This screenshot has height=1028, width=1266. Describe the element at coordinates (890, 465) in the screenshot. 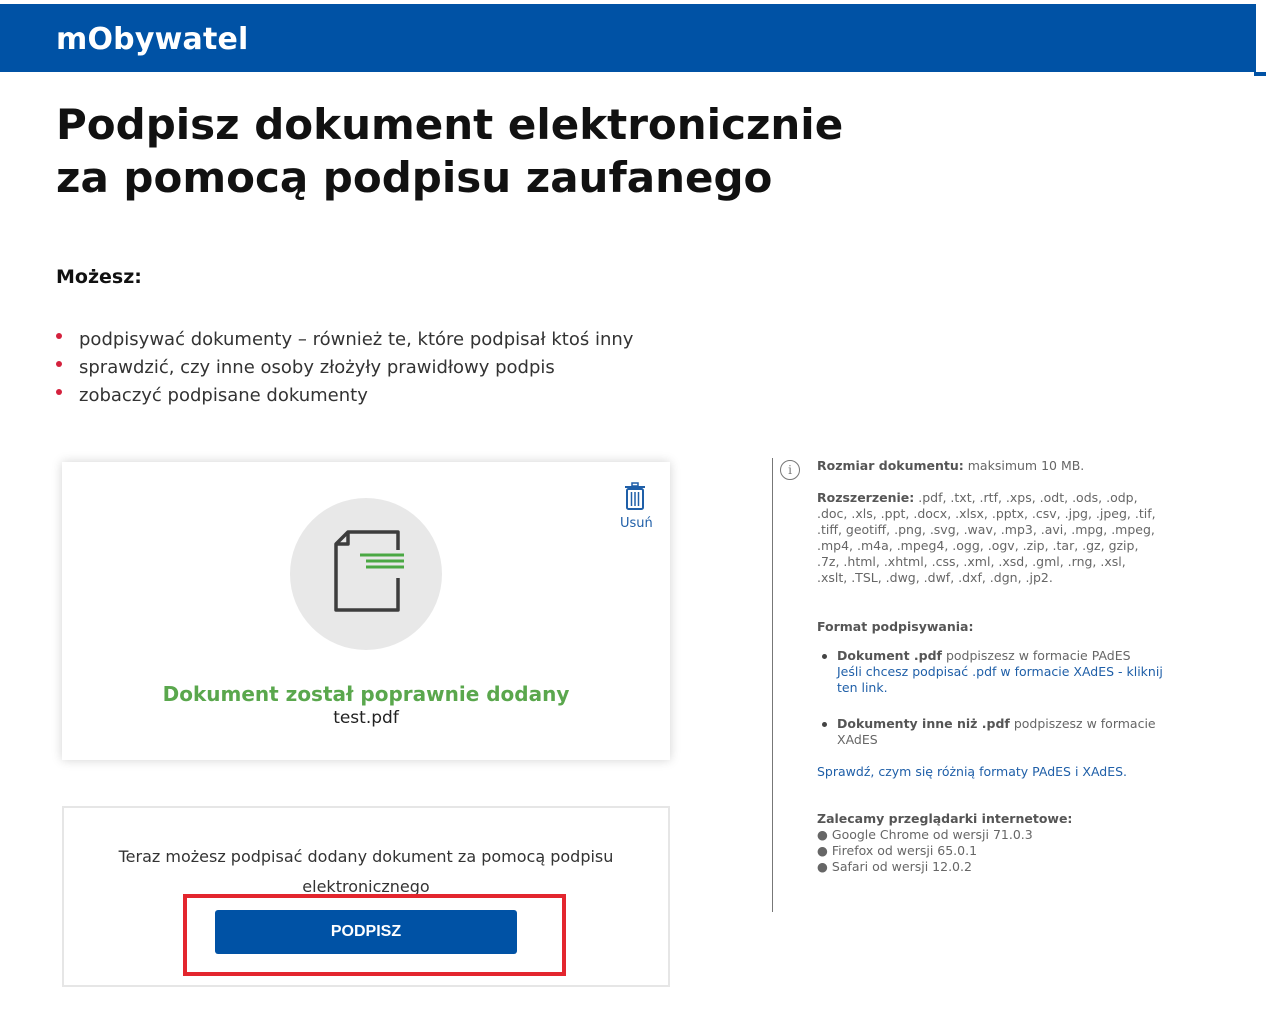

I see `size-label: Rozmiar dokumentu:` at that location.